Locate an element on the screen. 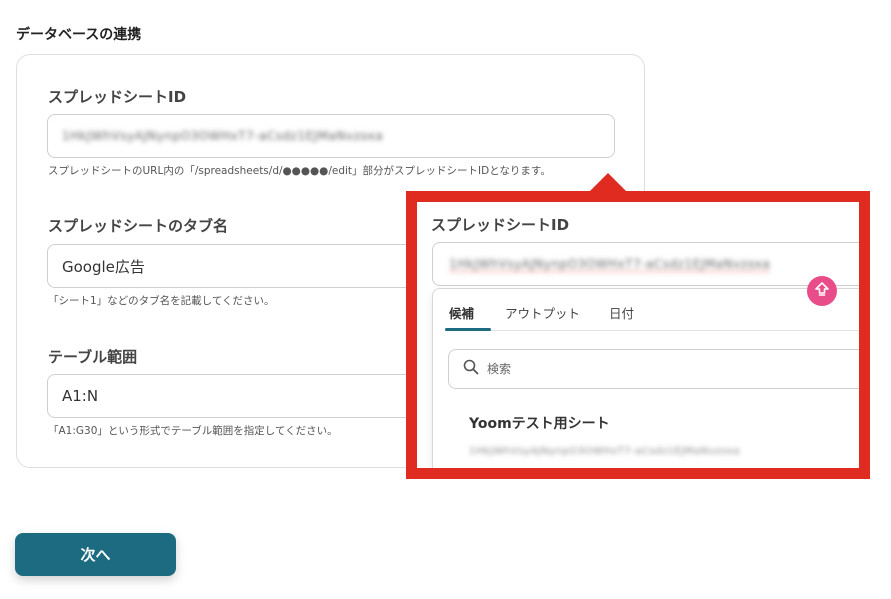  tab-name-hint: 「シート1」などのタブ名を記載してください。 is located at coordinates (161, 301).